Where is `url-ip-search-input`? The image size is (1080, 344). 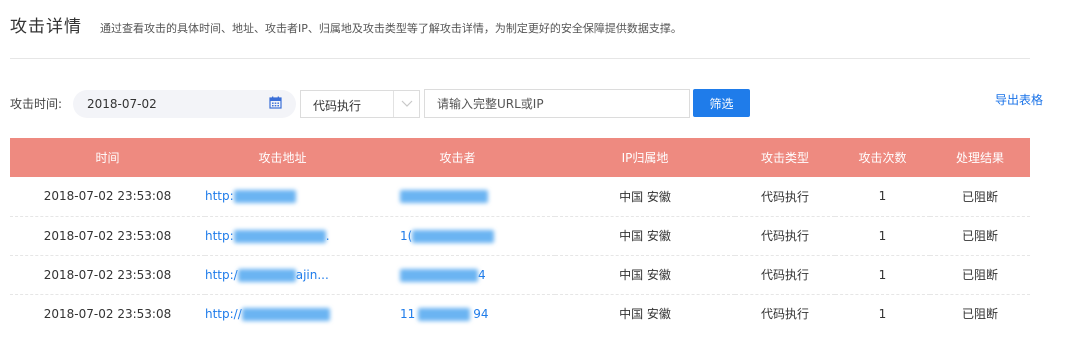
url-ip-search-input is located at coordinates (557, 103).